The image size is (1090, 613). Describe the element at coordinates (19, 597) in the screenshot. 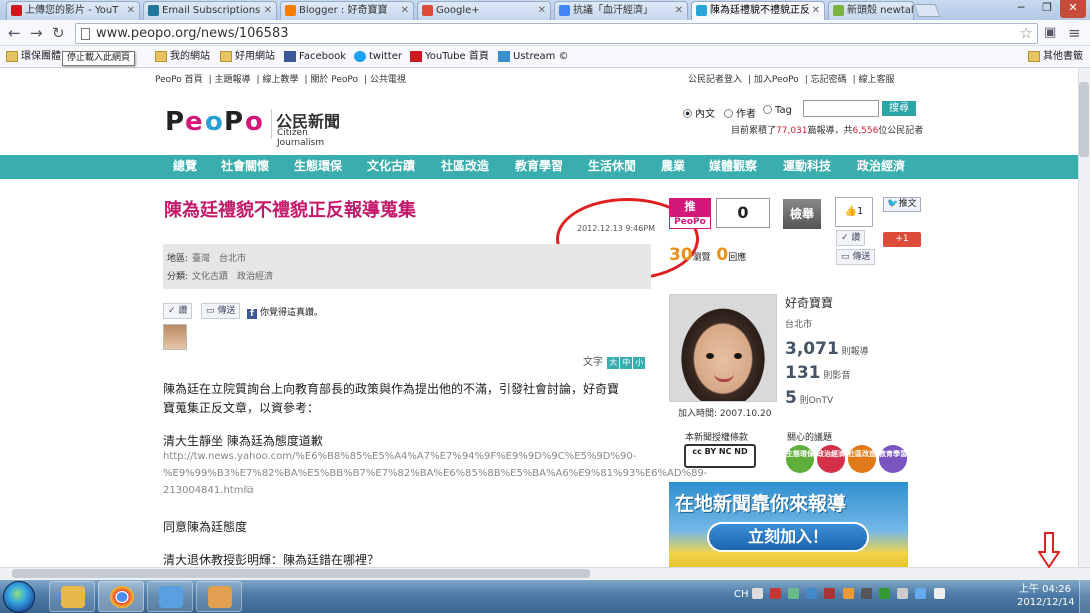

I see `start-button` at that location.